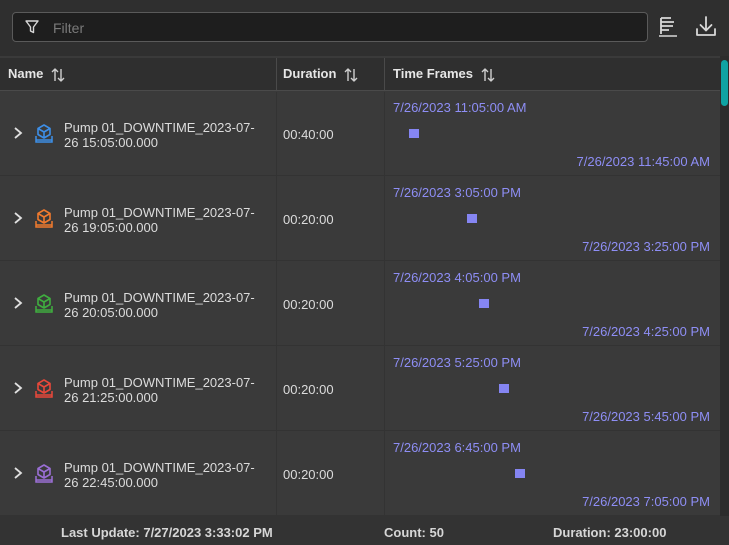 This screenshot has width=729, height=545. What do you see at coordinates (457, 277) in the screenshot?
I see `time-frame-start: 7/26/2023 4:05:00 PM` at bounding box center [457, 277].